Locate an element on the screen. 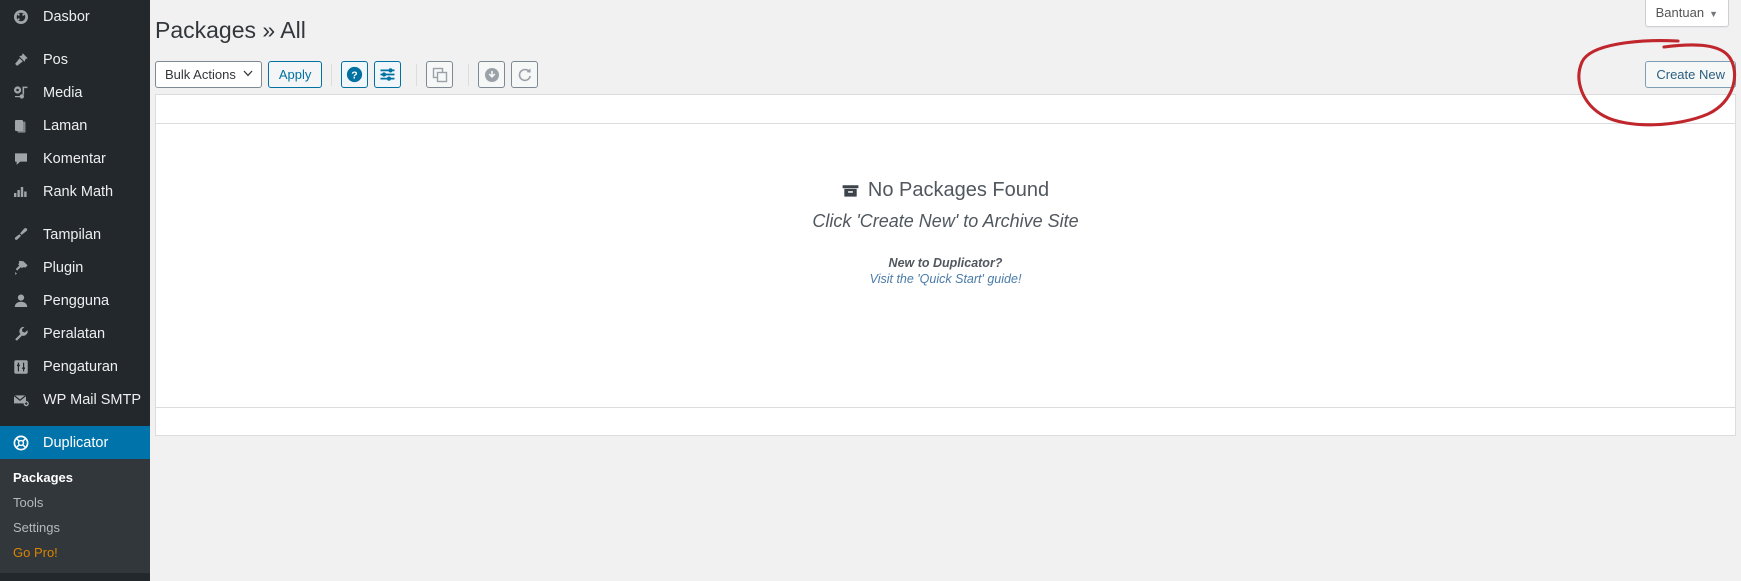 This screenshot has width=1741, height=581. bulk-actions-label: Bulk Actions is located at coordinates (200, 74).